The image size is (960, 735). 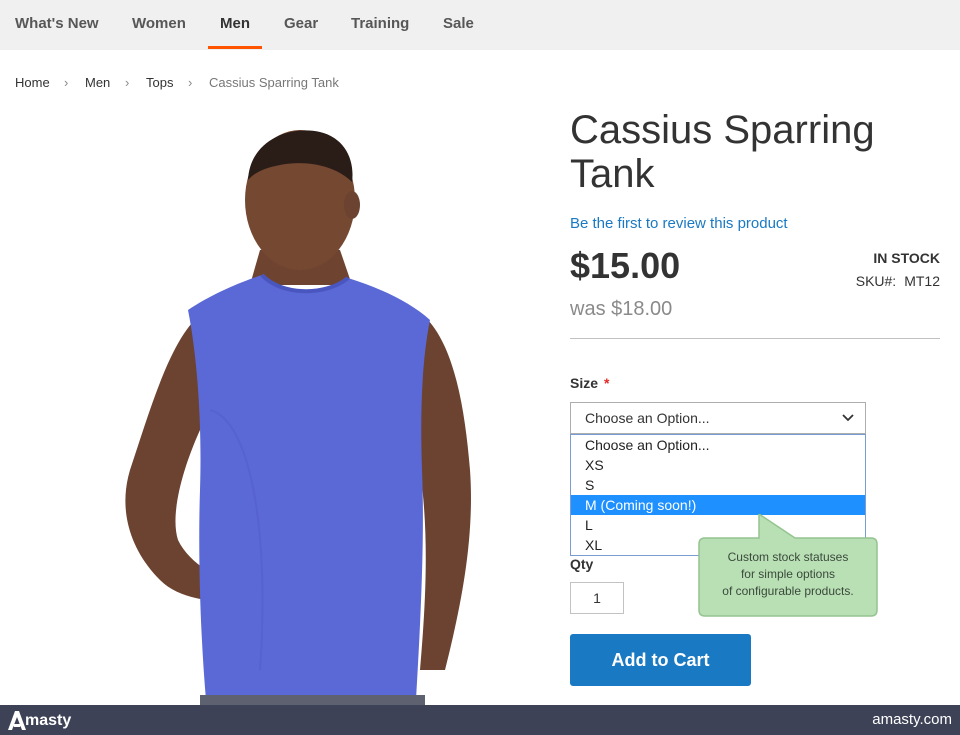 What do you see at coordinates (48, 720) in the screenshot?
I see `logo-text: masty` at bounding box center [48, 720].